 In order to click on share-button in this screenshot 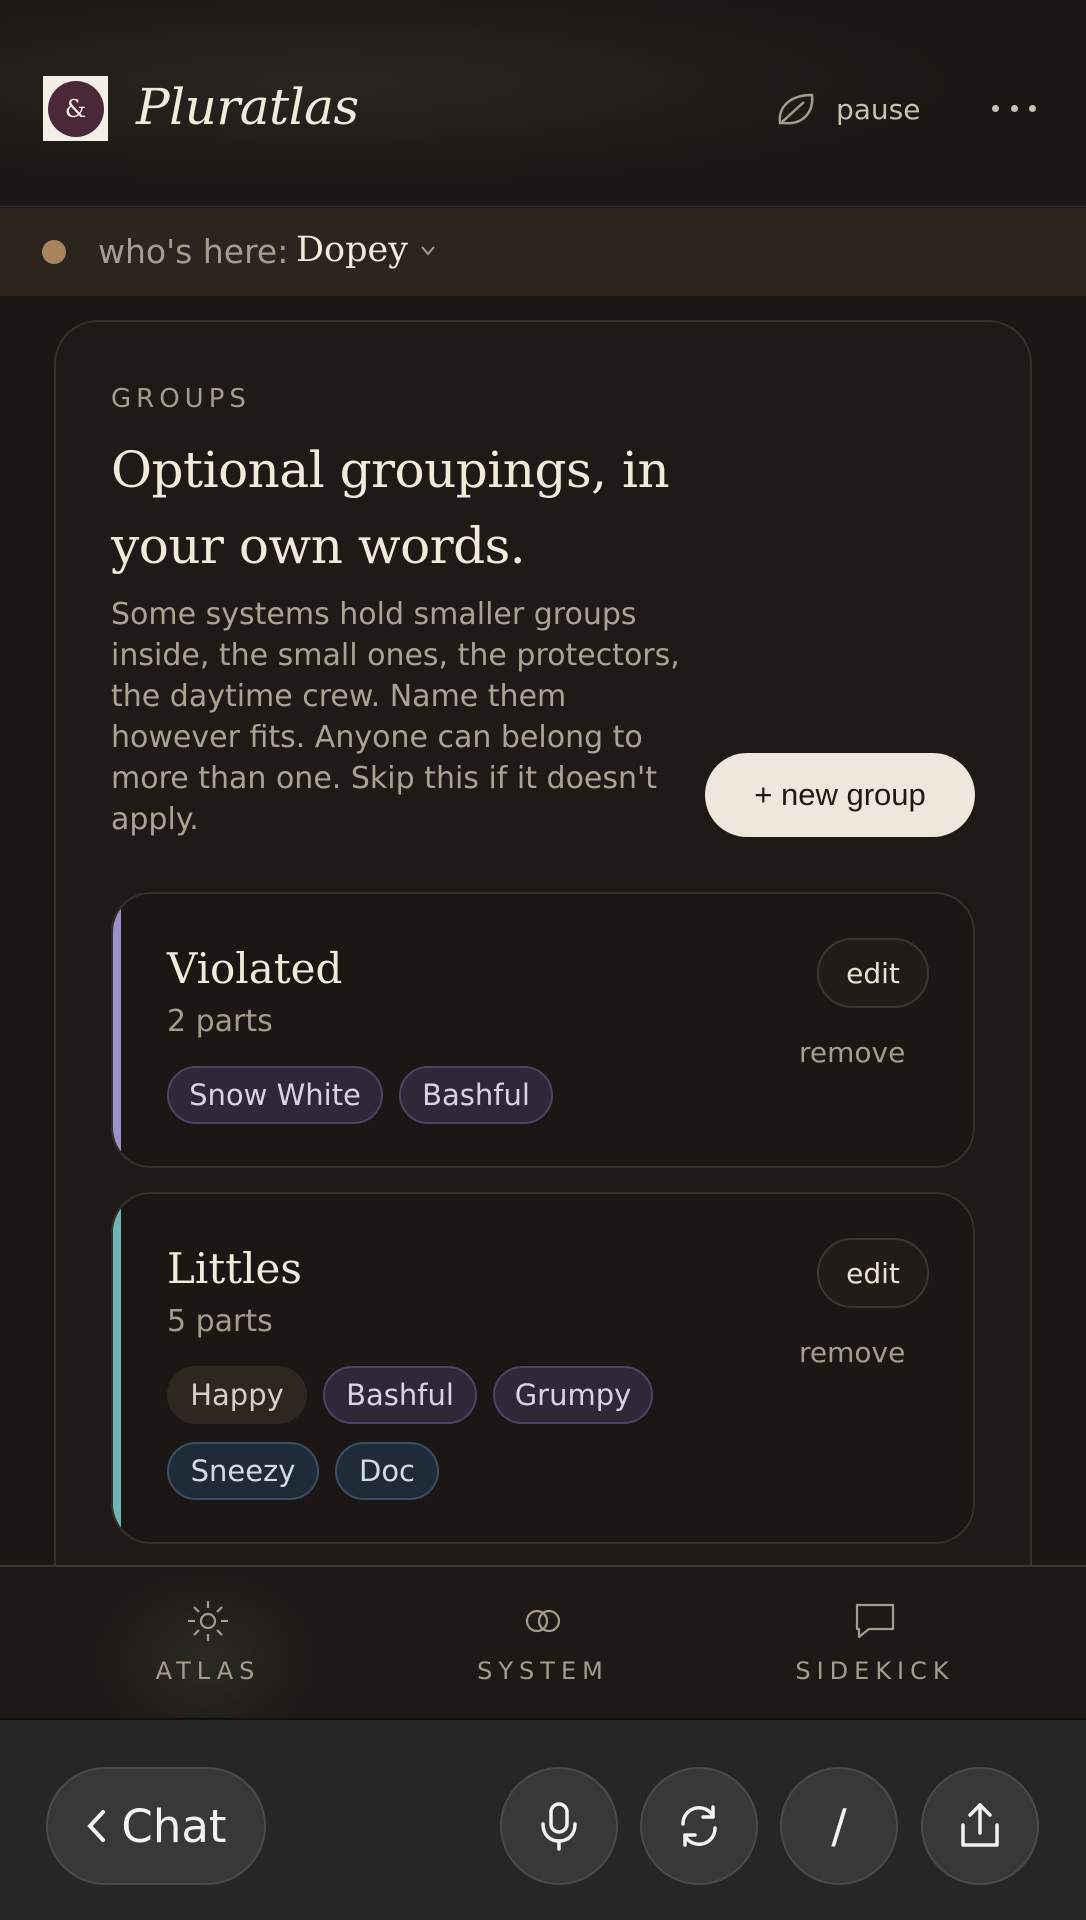, I will do `click(980, 1826)`.